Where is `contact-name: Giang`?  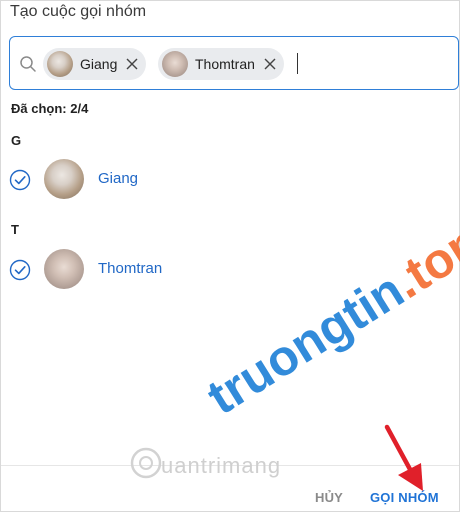 contact-name: Giang is located at coordinates (118, 178).